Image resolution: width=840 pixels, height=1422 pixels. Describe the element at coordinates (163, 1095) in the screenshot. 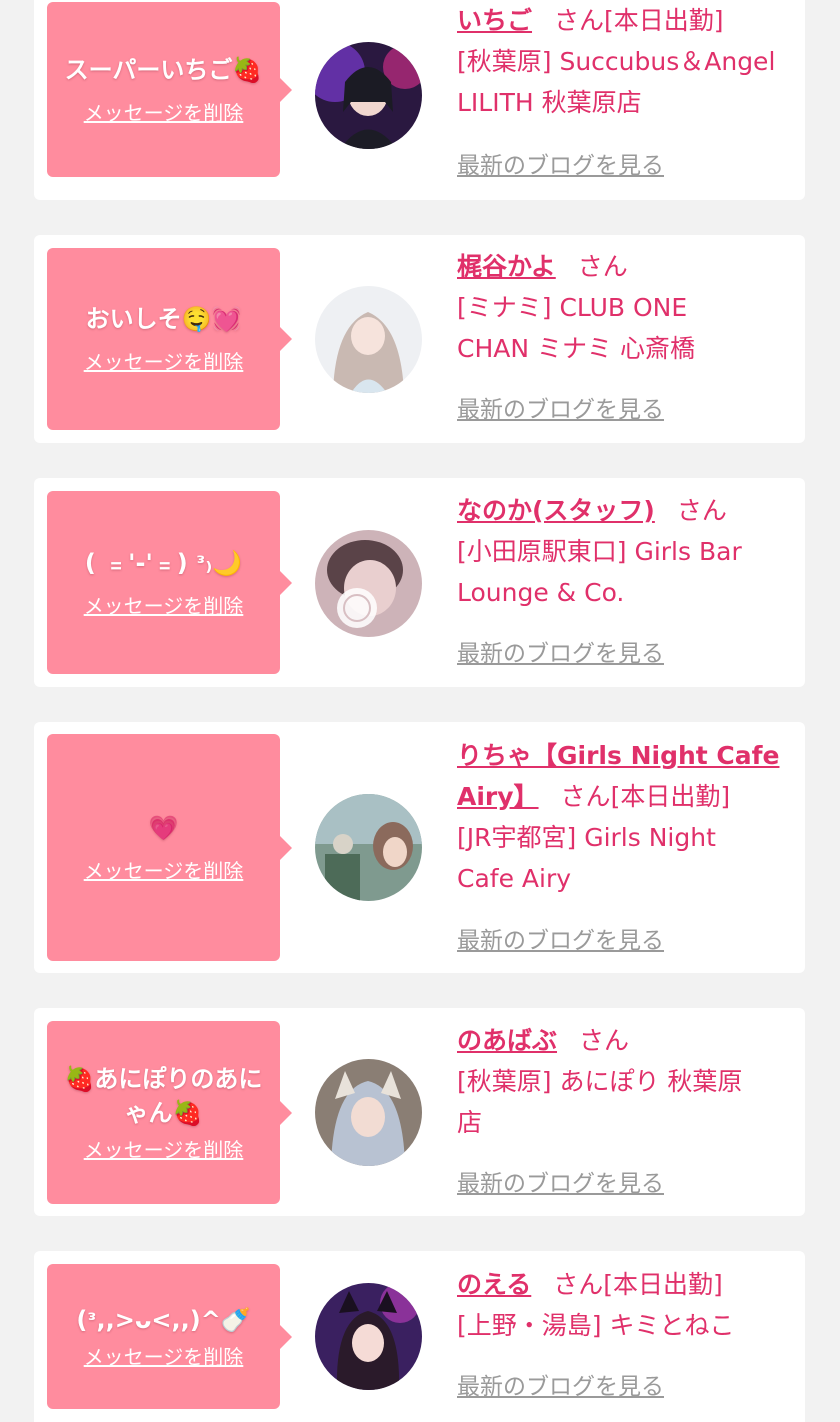

I see `message-text: 🍓あにぽりのあにゃん🍓` at that location.